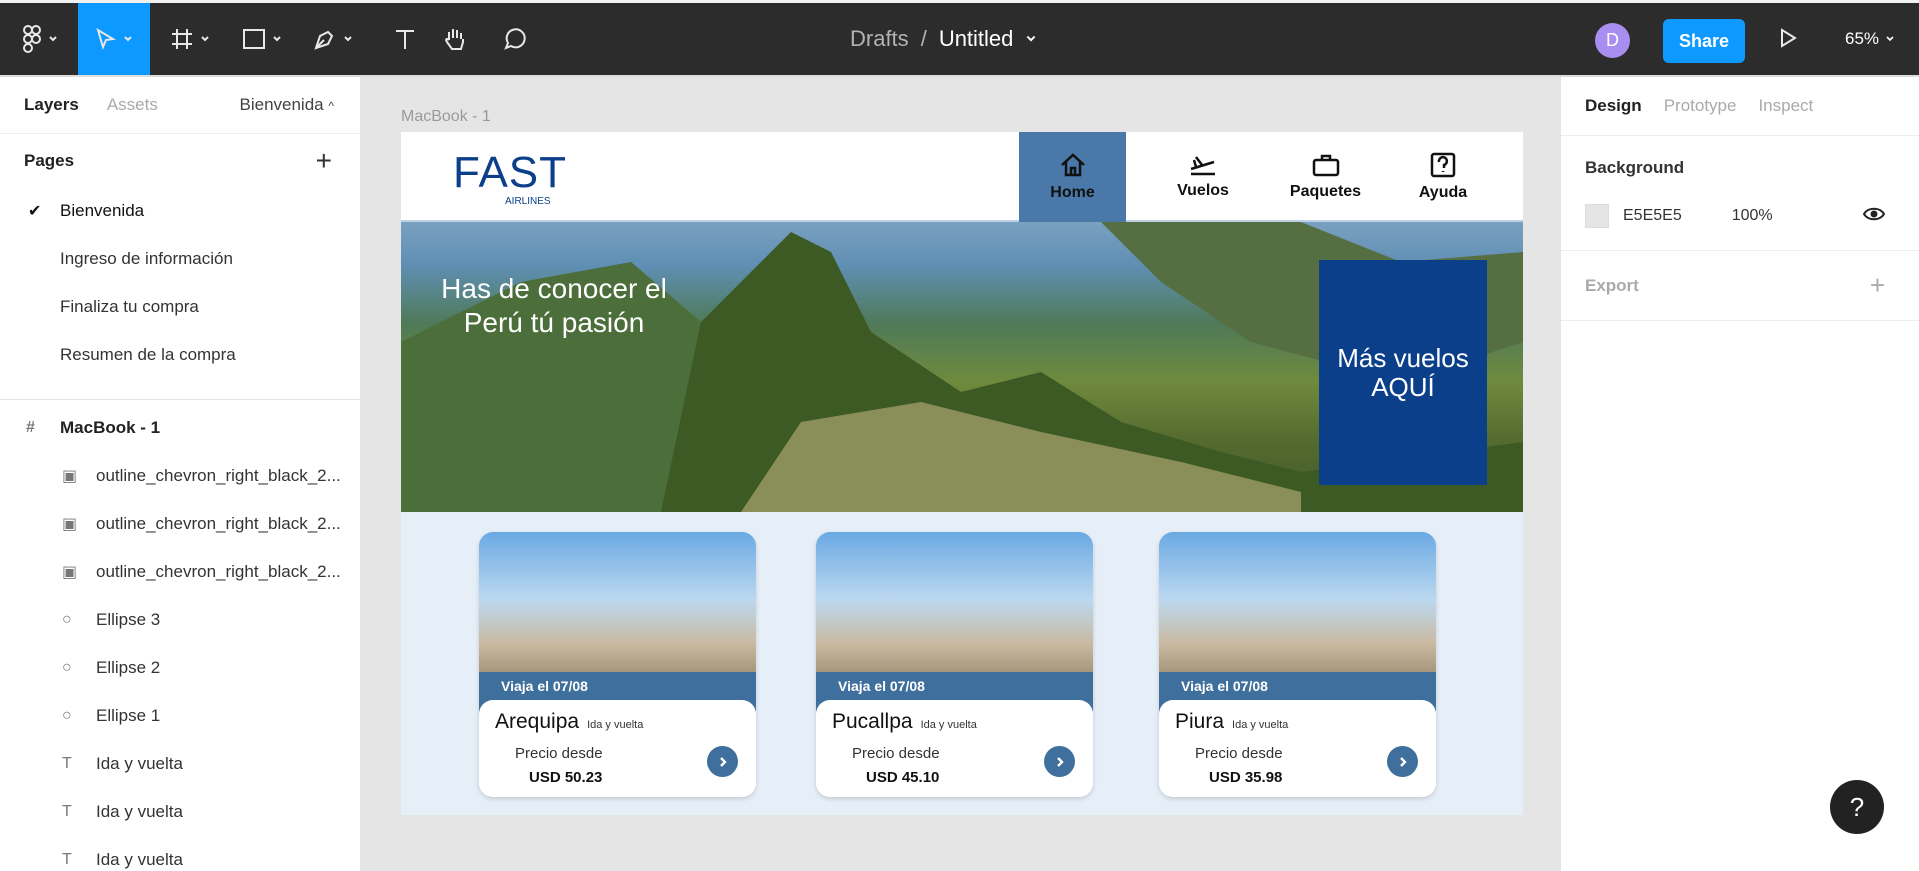  I want to click on text-tool-button, so click(405, 39).